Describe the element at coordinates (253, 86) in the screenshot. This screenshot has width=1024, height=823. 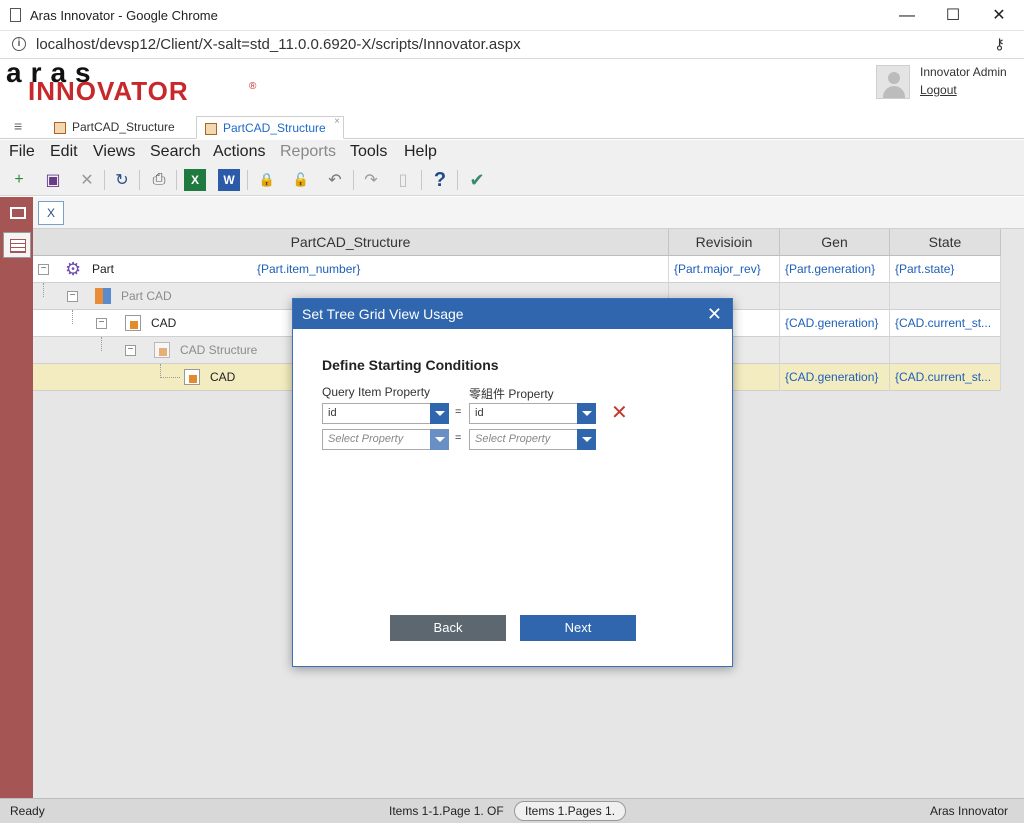
I see `logo-registered: ®` at that location.